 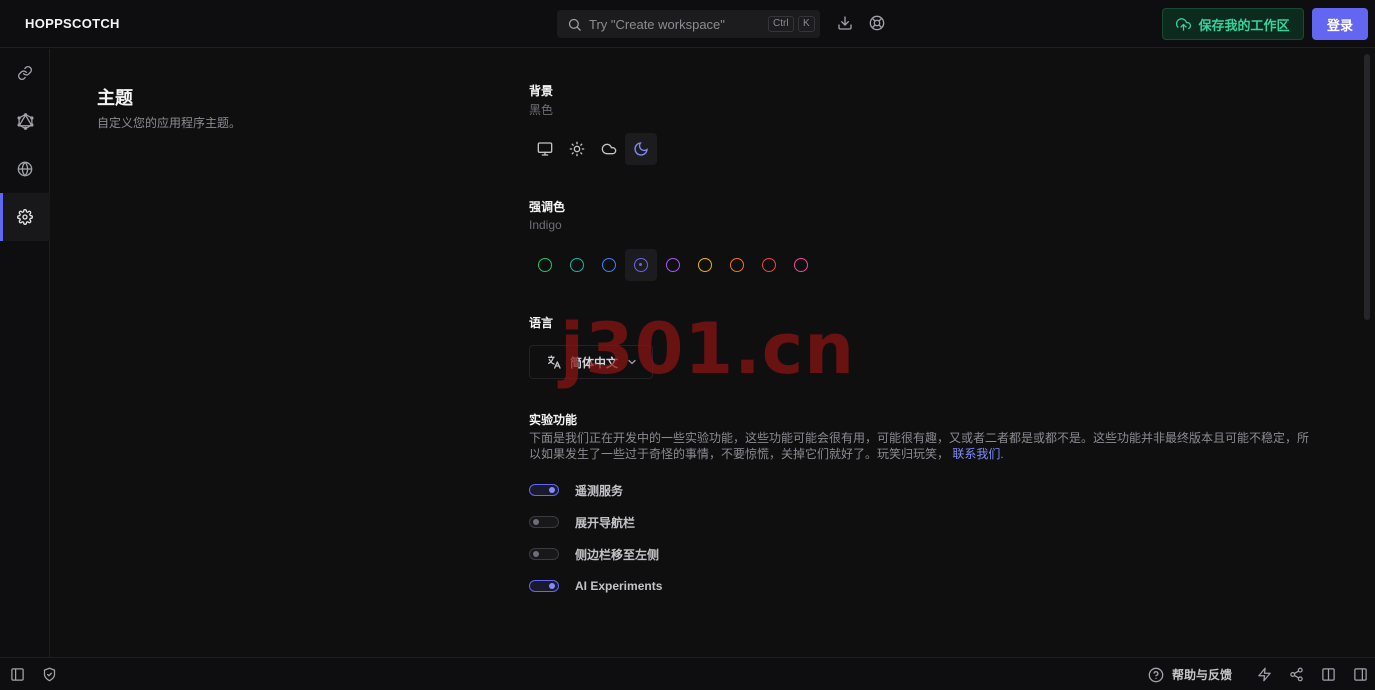 What do you see at coordinates (1366, 352) in the screenshot?
I see `scrollbar` at bounding box center [1366, 352].